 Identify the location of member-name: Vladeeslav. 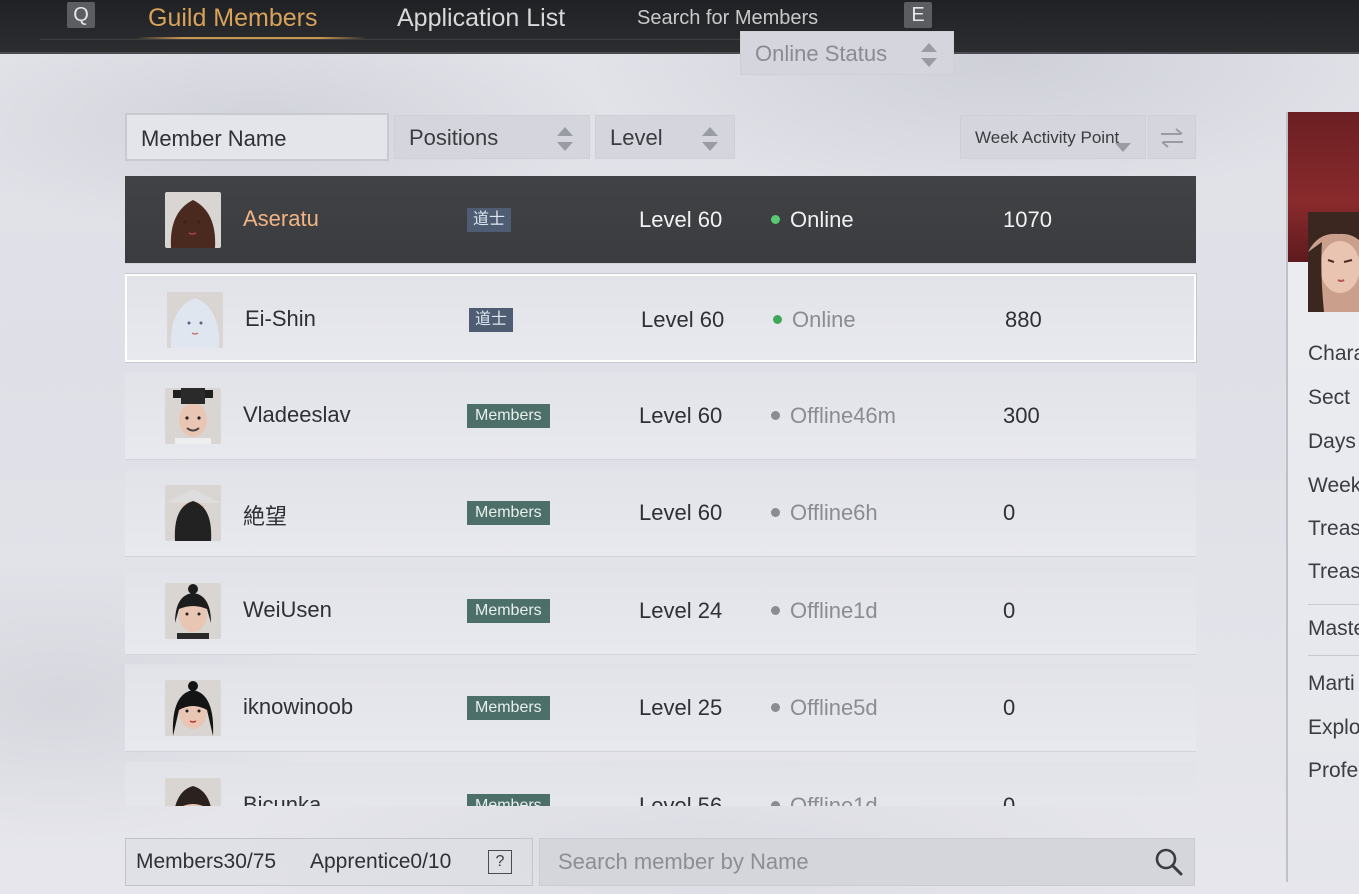
(297, 414).